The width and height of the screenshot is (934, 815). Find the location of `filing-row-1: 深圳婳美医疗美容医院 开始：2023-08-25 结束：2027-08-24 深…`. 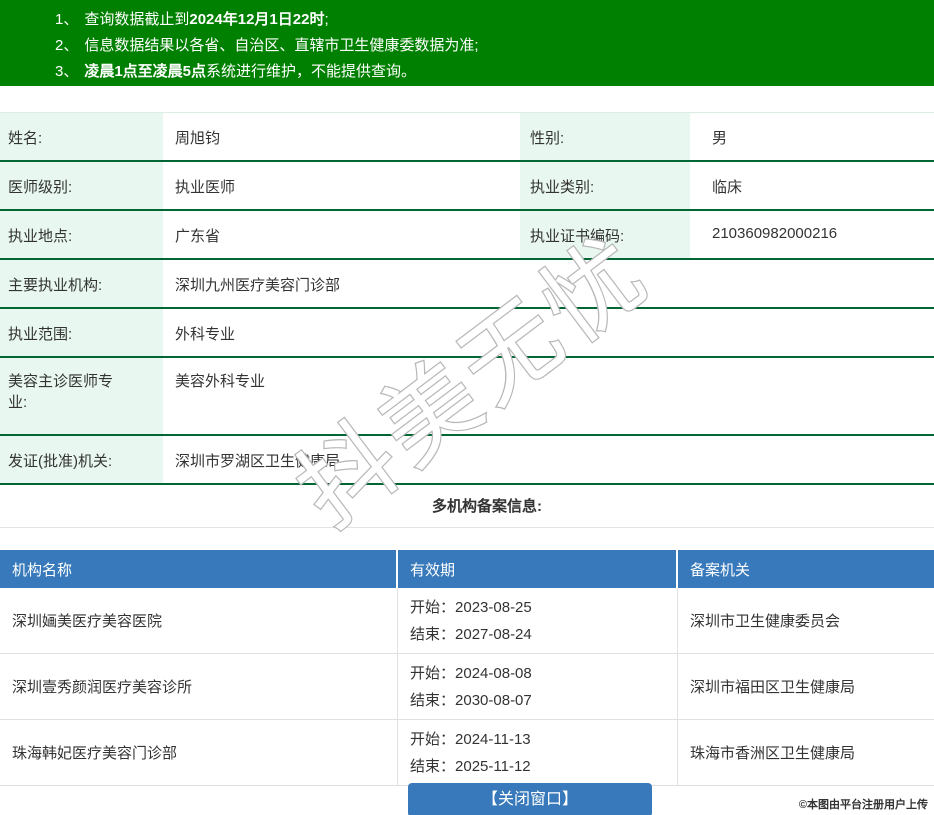

filing-row-1: 深圳婳美医疗美容医院 开始：2023-08-25 结束：2027-08-24 深… is located at coordinates (467, 621).